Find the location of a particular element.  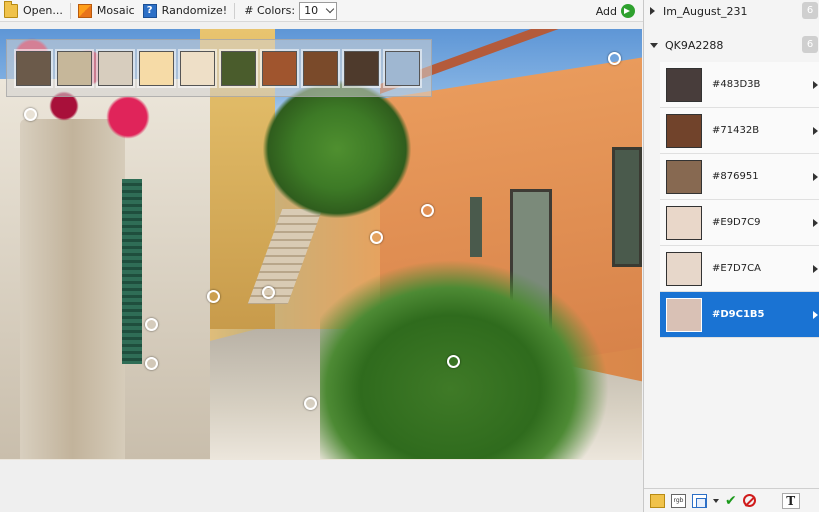

color-row: #E9D7C9 is located at coordinates (739, 223).